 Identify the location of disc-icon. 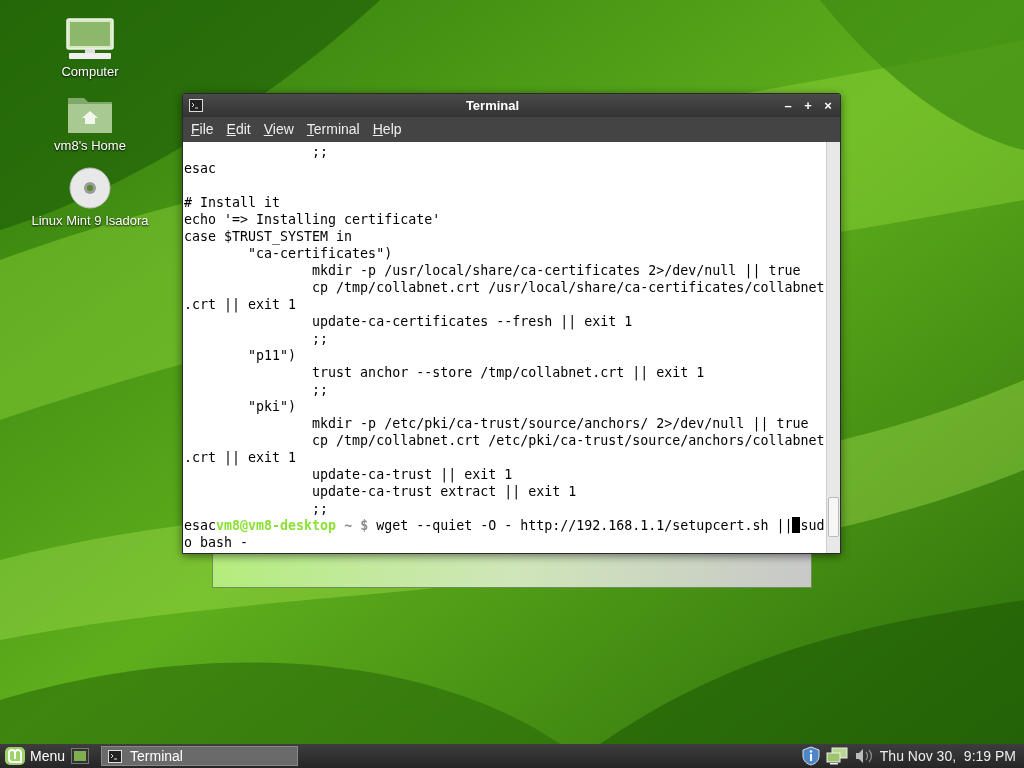
(90, 188).